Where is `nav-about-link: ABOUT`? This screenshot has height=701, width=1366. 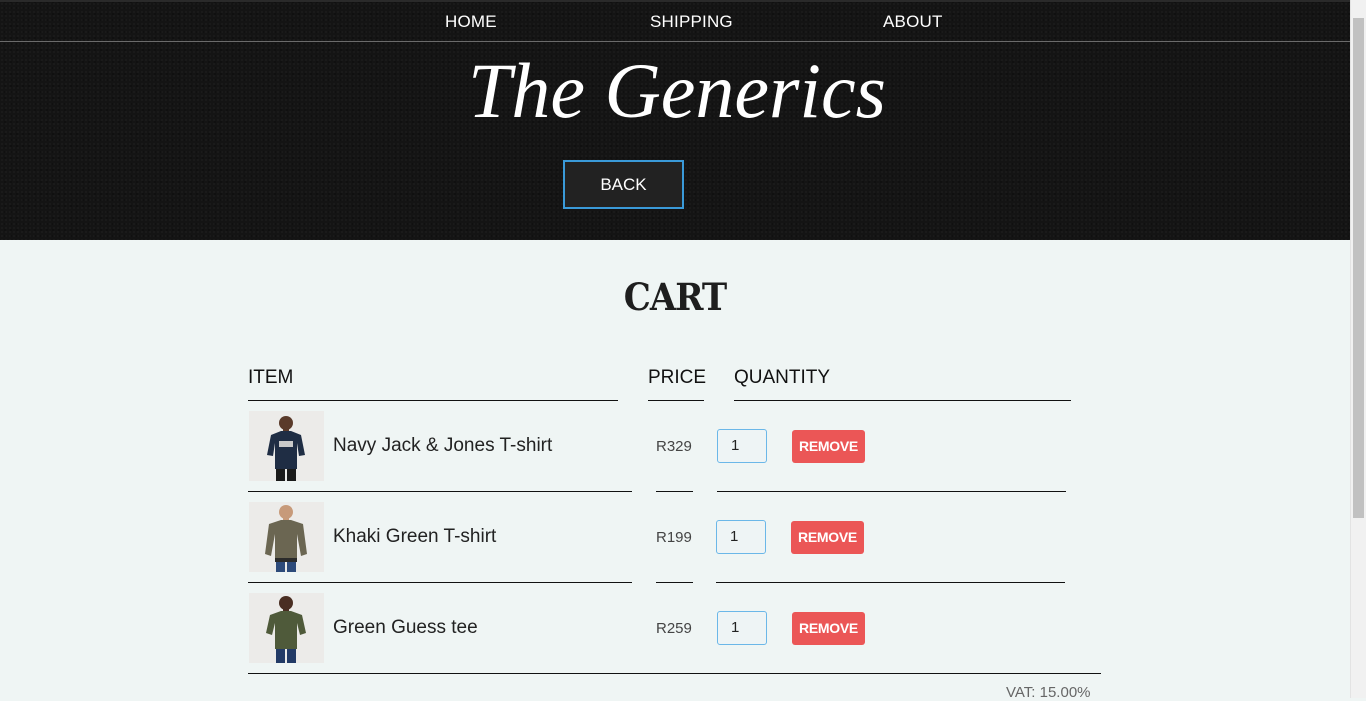
nav-about-link: ABOUT is located at coordinates (913, 22).